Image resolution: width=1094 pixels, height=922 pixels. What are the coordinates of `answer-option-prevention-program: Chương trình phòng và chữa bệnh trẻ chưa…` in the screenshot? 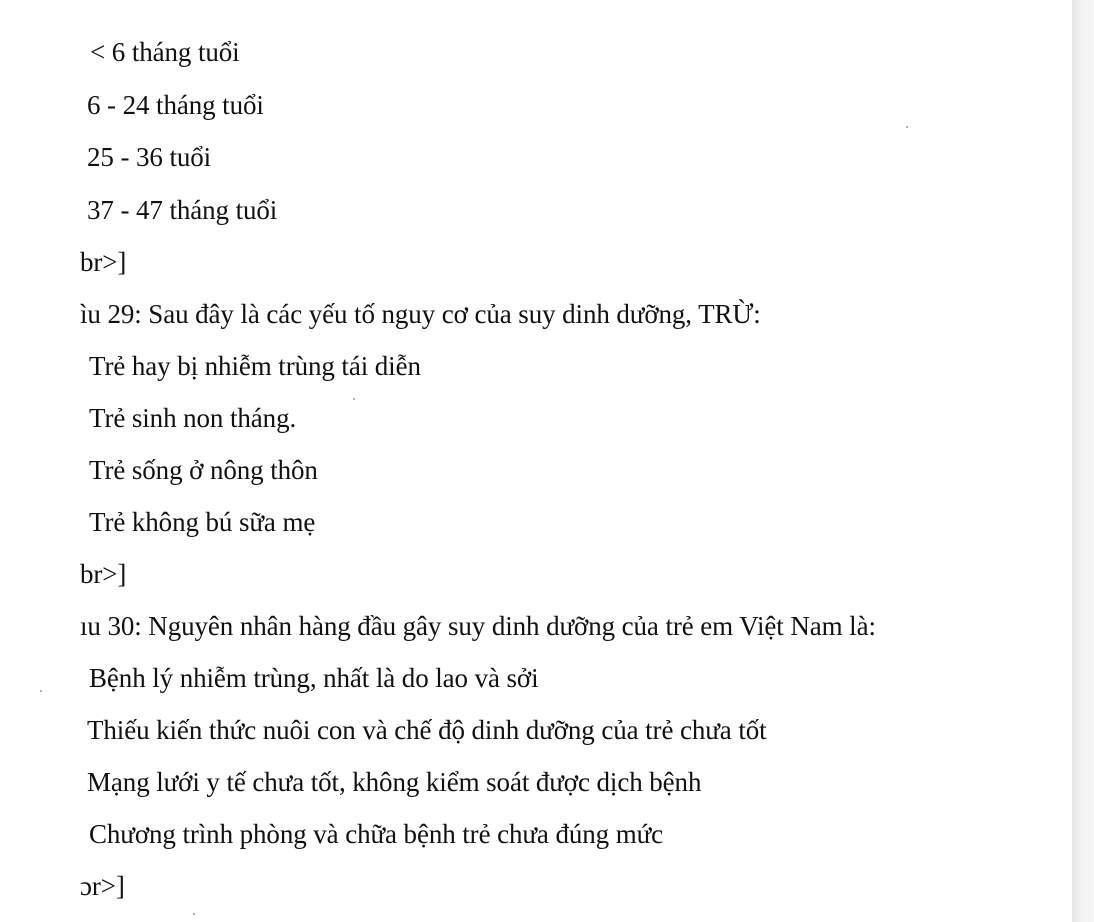 It's located at (376, 834).